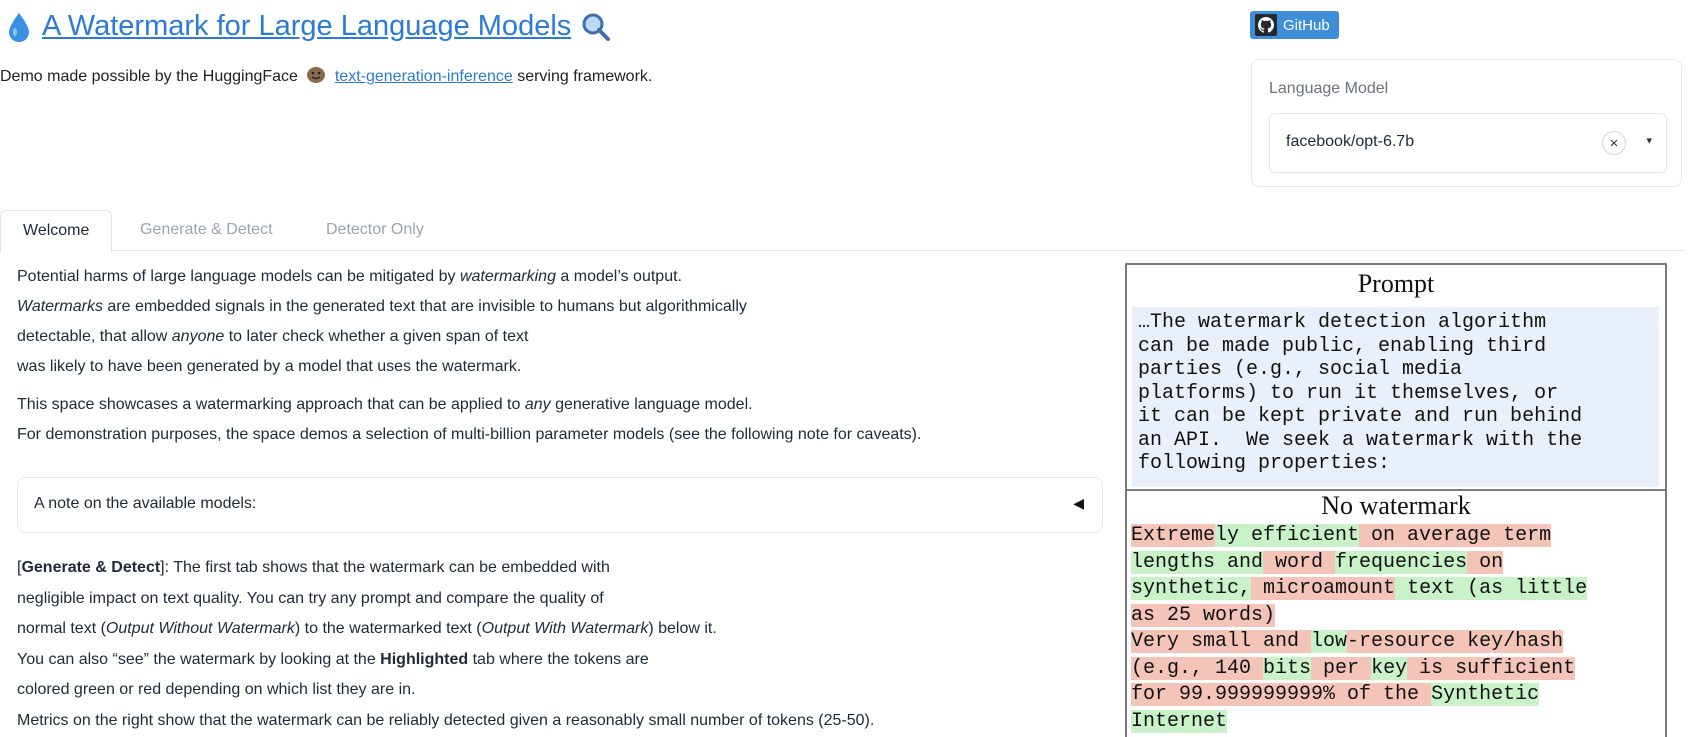 The image size is (1699, 737). I want to click on tab-bar: Welcome Generate & Detect Detector Only, so click(842, 231).